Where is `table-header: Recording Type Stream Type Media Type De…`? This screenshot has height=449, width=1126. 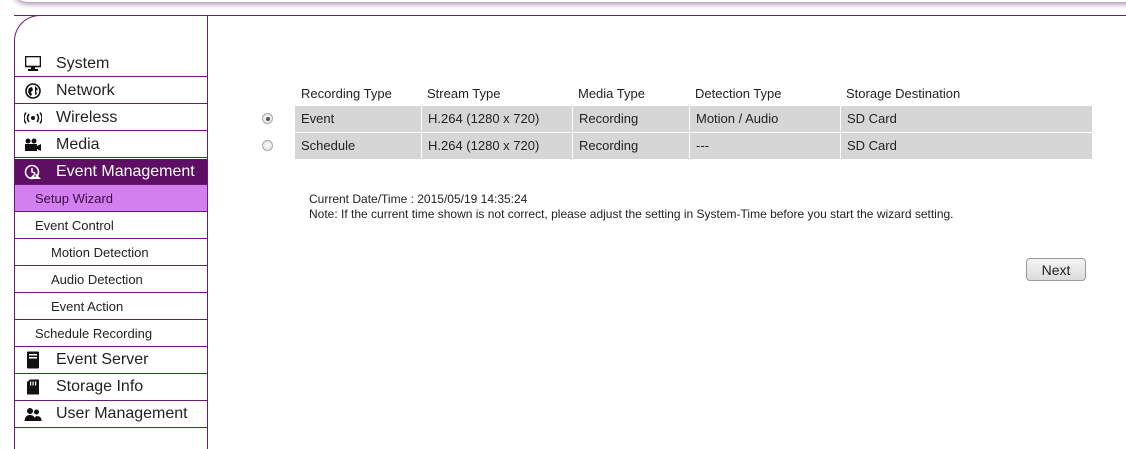
table-header: Recording Type Stream Type Media Type De… is located at coordinates (693, 93).